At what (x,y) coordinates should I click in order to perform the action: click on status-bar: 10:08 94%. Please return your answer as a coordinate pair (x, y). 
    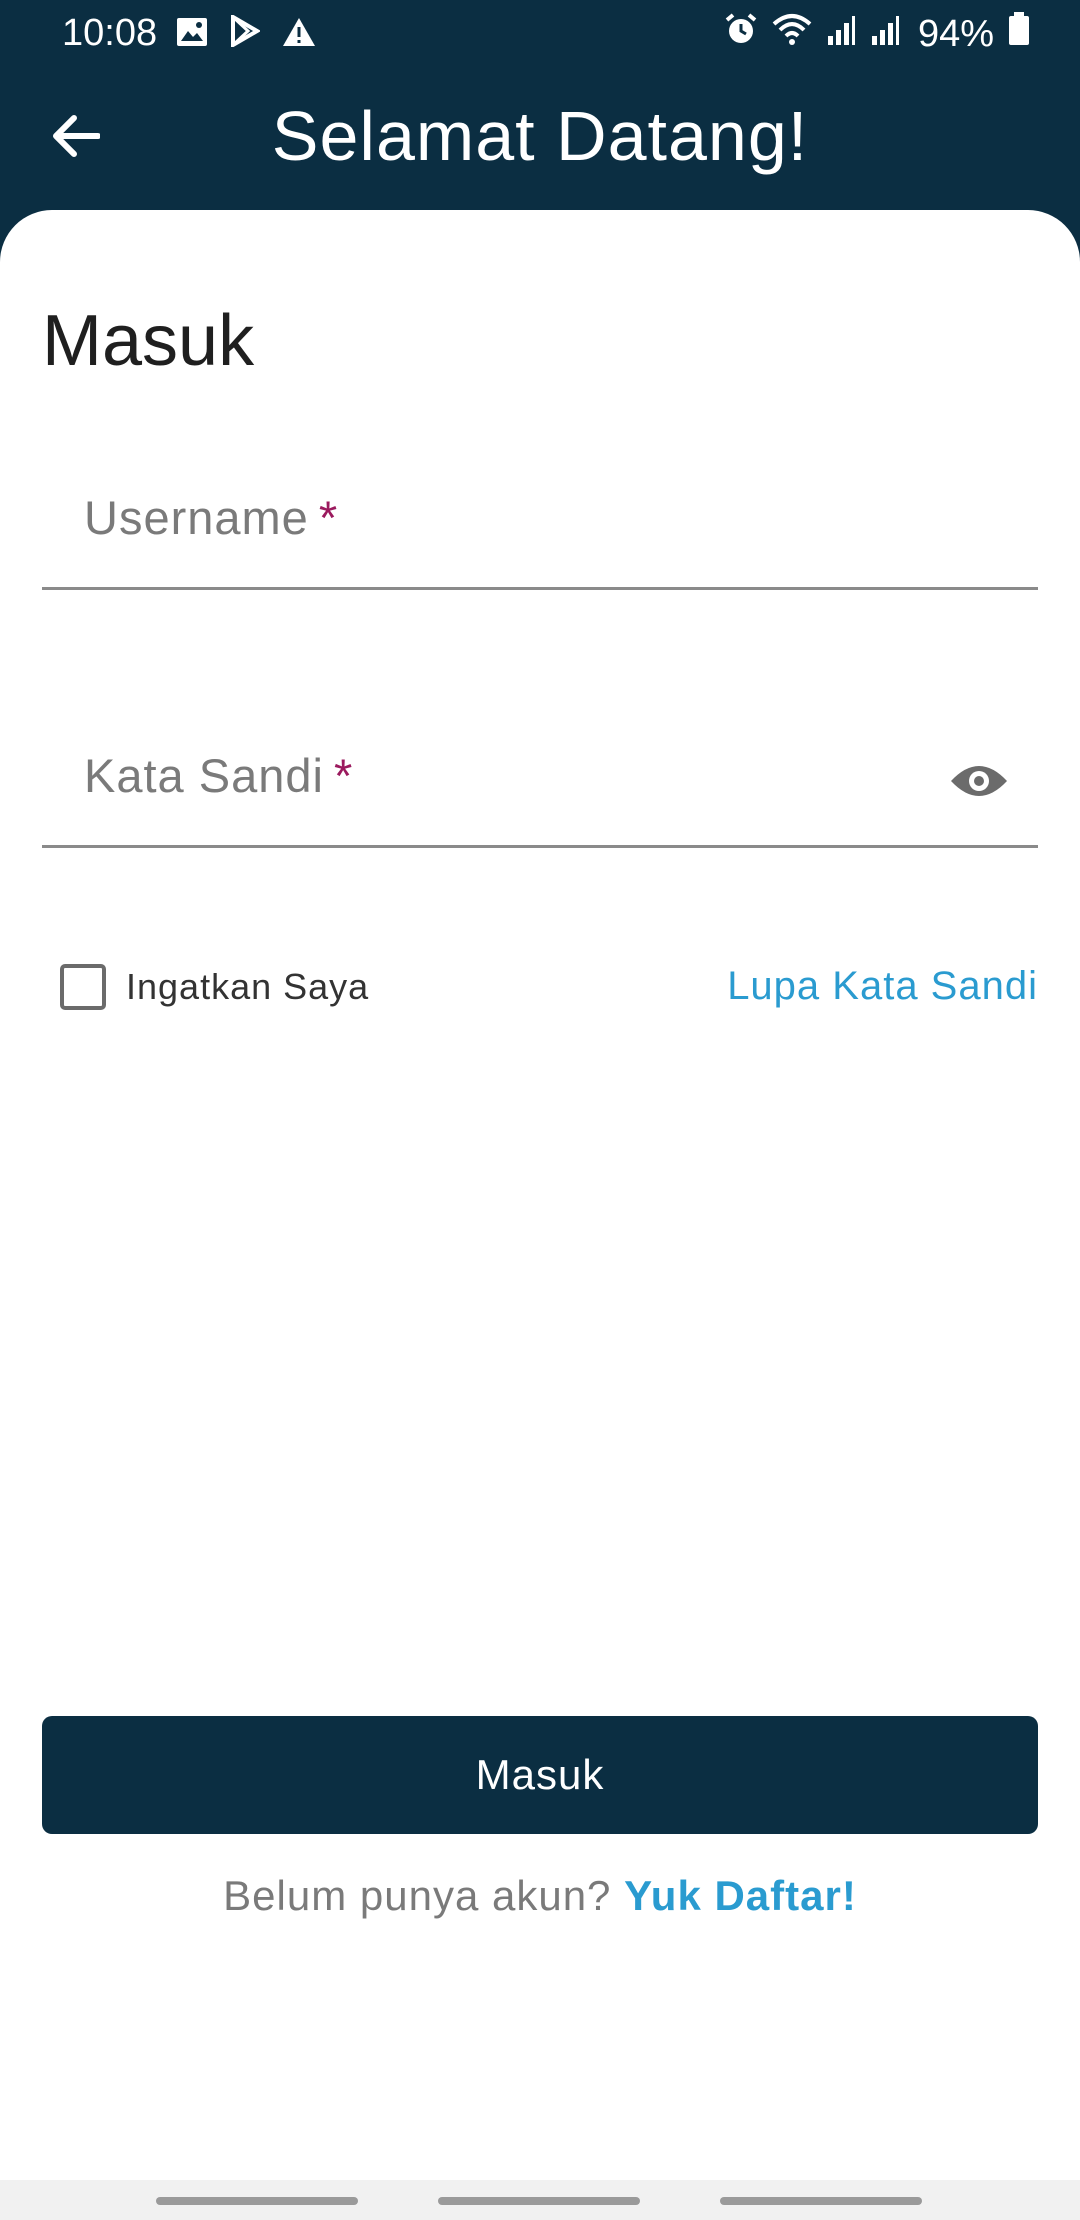
    Looking at the image, I should click on (540, 33).